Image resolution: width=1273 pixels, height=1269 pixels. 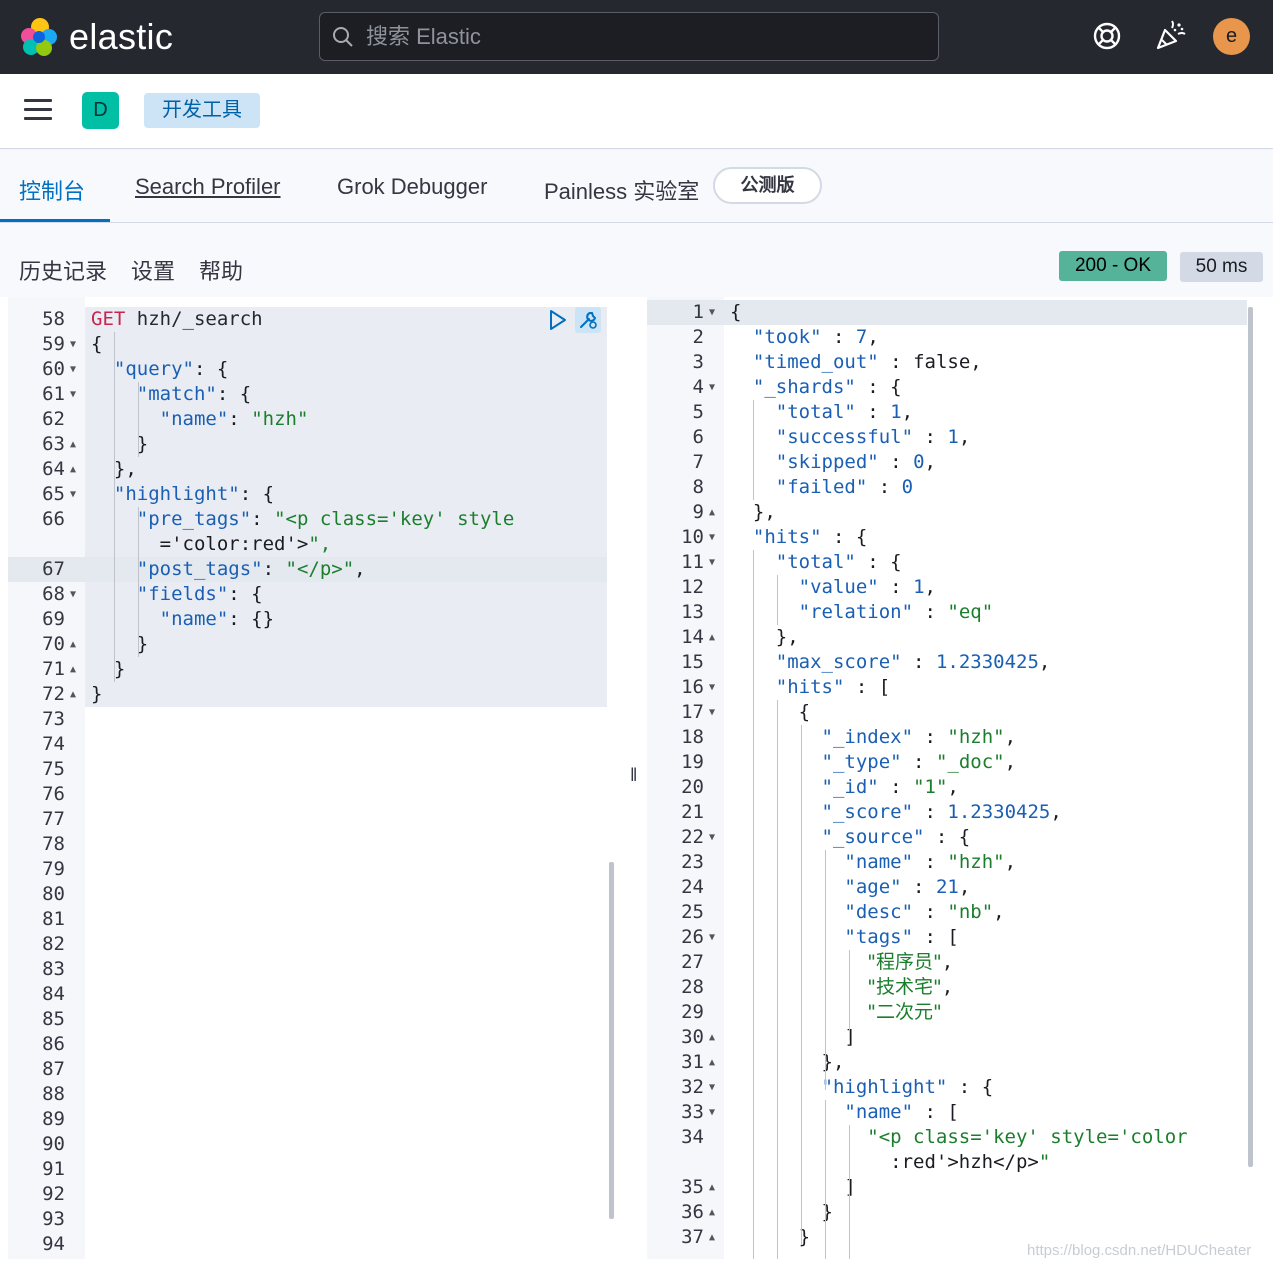 What do you see at coordinates (692, 537) in the screenshot?
I see `response-line-number: 10` at bounding box center [692, 537].